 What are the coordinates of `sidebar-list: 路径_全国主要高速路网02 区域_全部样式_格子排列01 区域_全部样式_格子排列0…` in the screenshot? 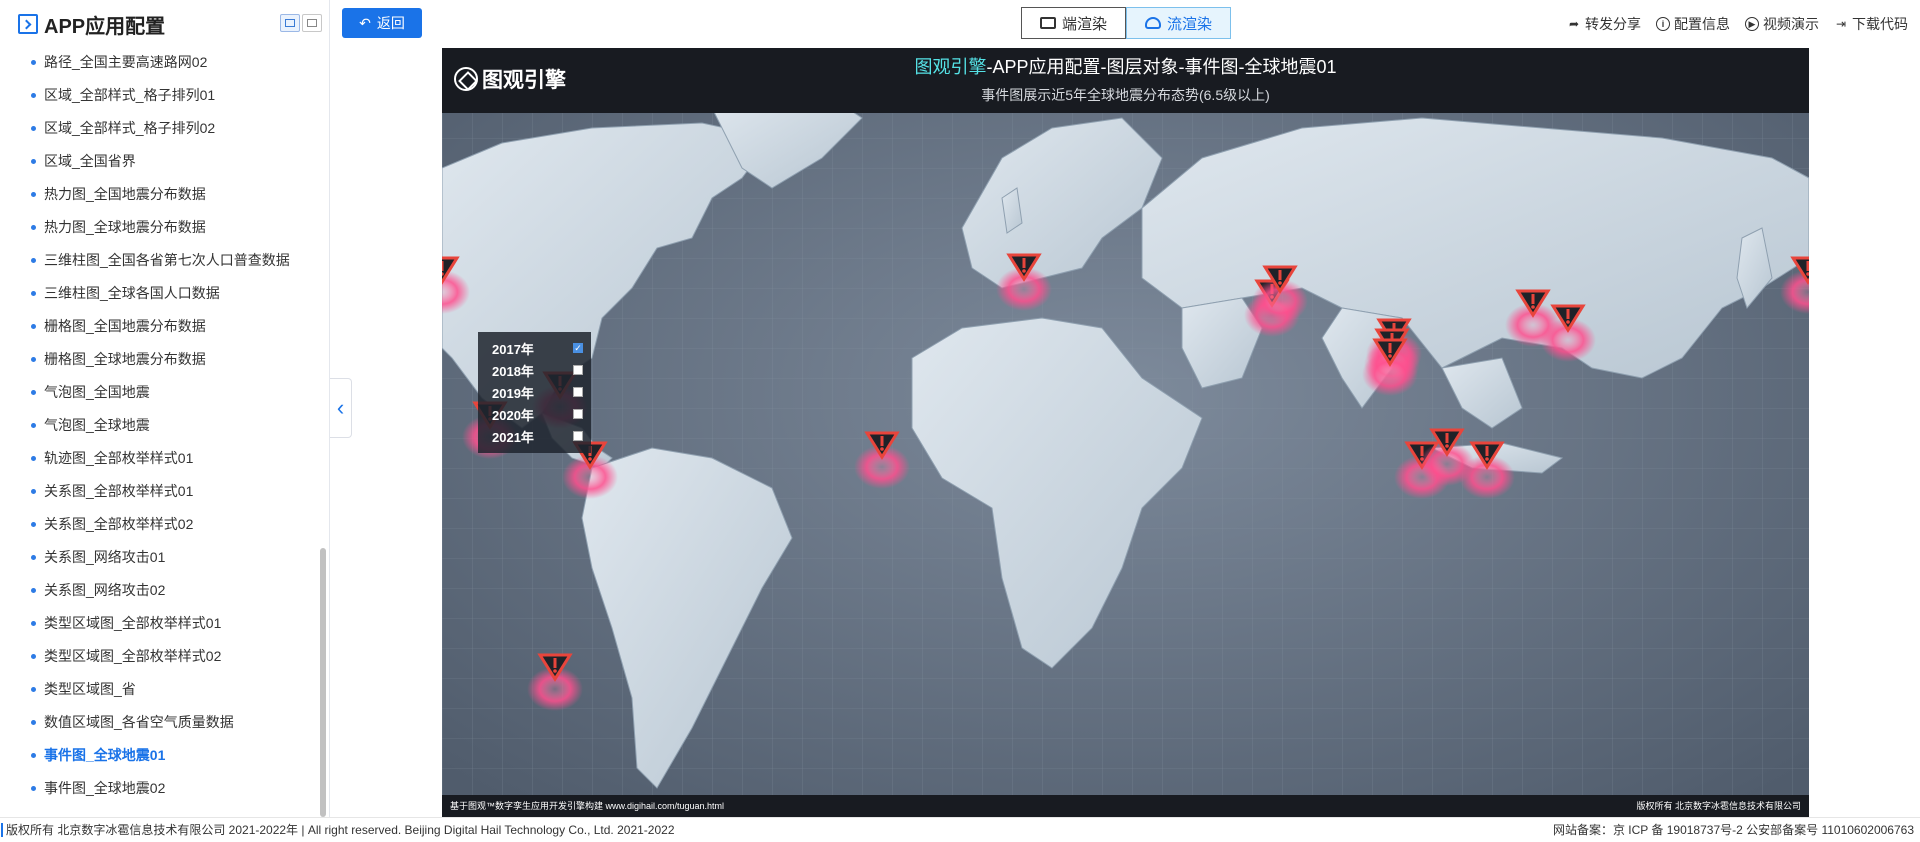 It's located at (159, 425).